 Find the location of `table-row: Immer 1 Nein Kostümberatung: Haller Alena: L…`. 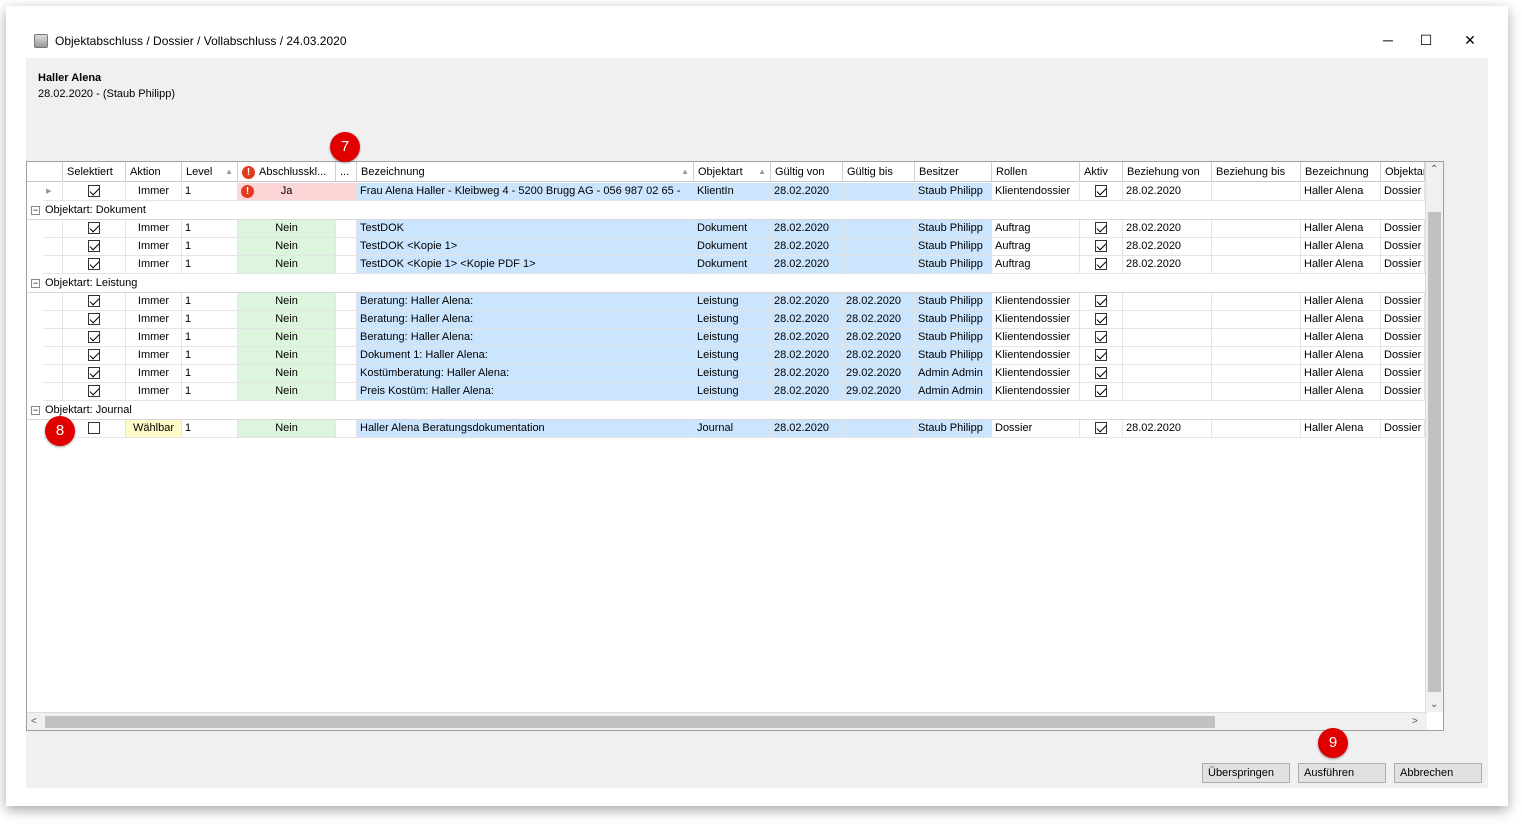

table-row: Immer 1 Nein Kostümberatung: Haller Alena: L… is located at coordinates (726, 374).